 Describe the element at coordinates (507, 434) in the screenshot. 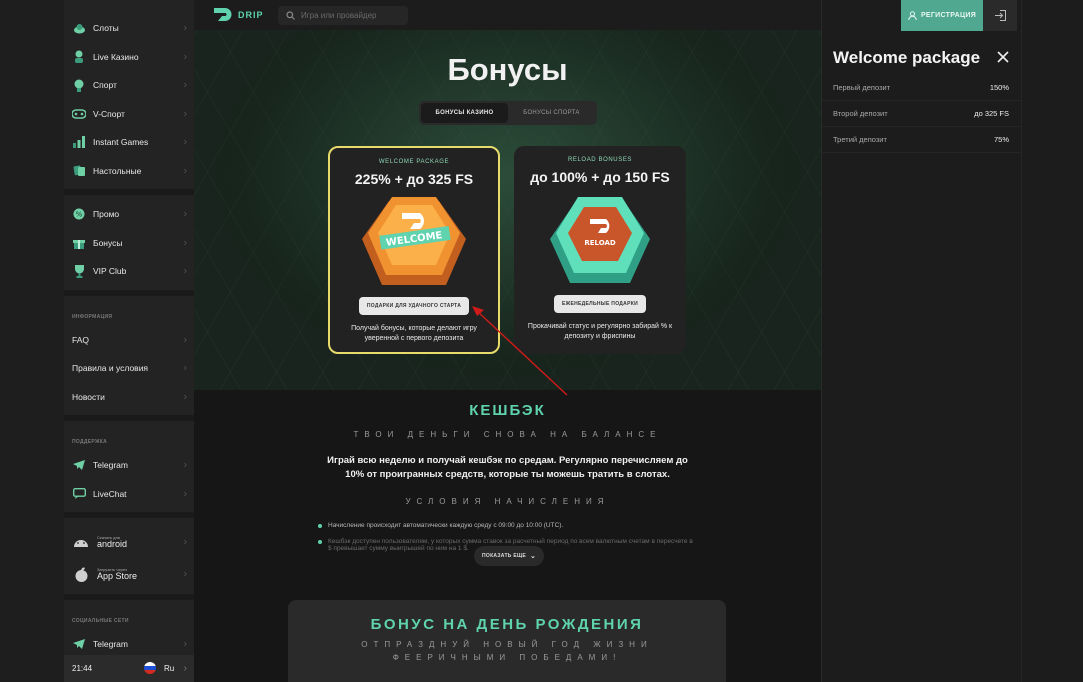

I see `cashback-subtitle: ТВОИ ДЕНЬГИ СНОВА НА БАЛАНСЕ` at that location.